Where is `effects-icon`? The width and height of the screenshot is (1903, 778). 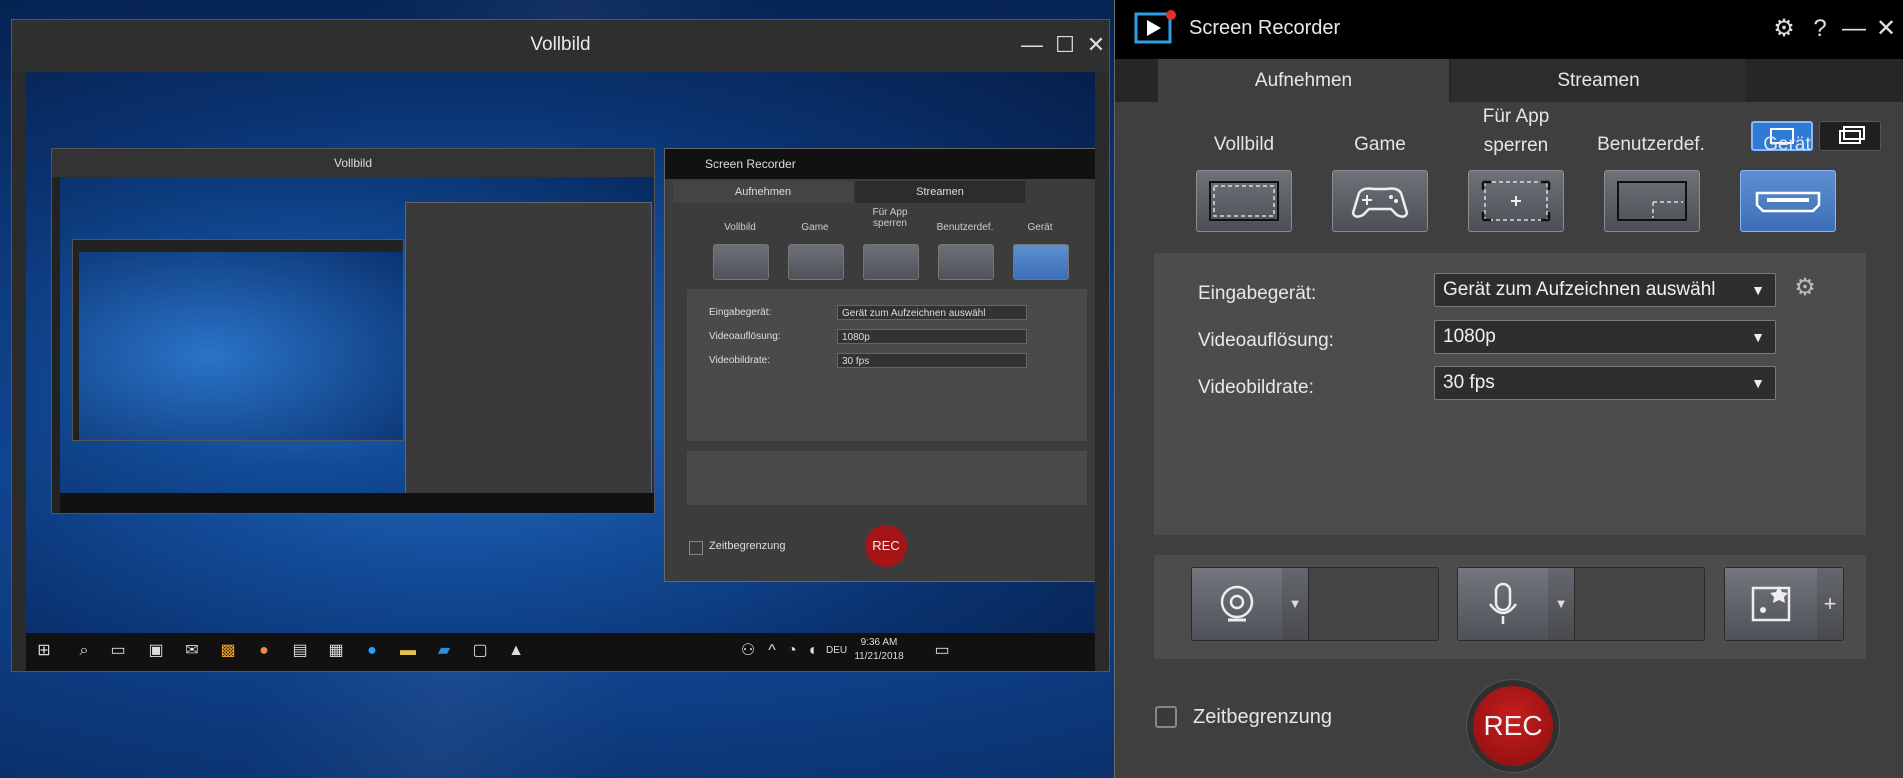 effects-icon is located at coordinates (1771, 604).